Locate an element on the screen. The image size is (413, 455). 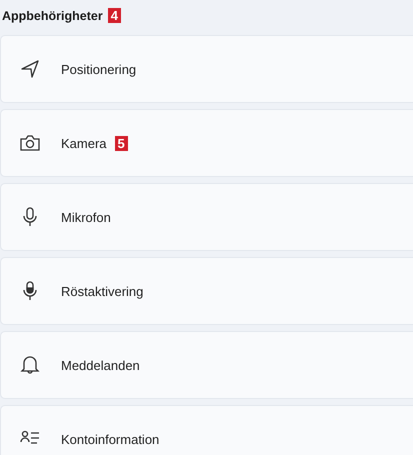
number-badge: 5 is located at coordinates (121, 143).